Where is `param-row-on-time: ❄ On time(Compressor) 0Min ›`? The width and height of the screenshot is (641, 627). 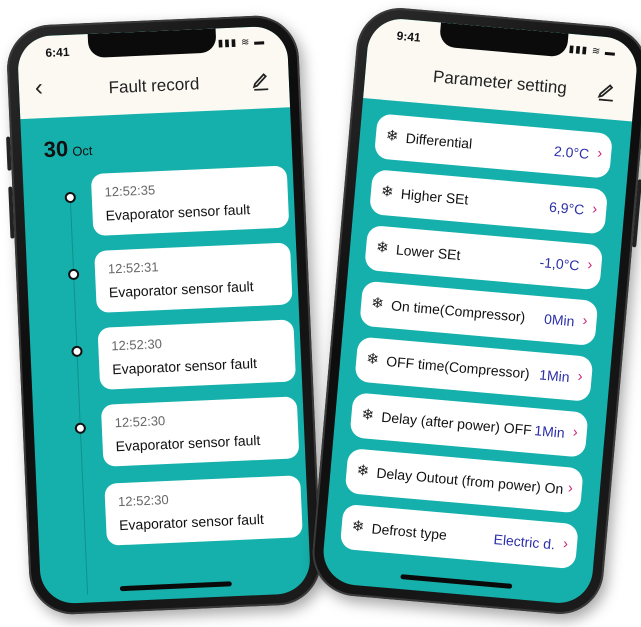 param-row-on-time: ❄ On time(Compressor) 0Min › is located at coordinates (479, 313).